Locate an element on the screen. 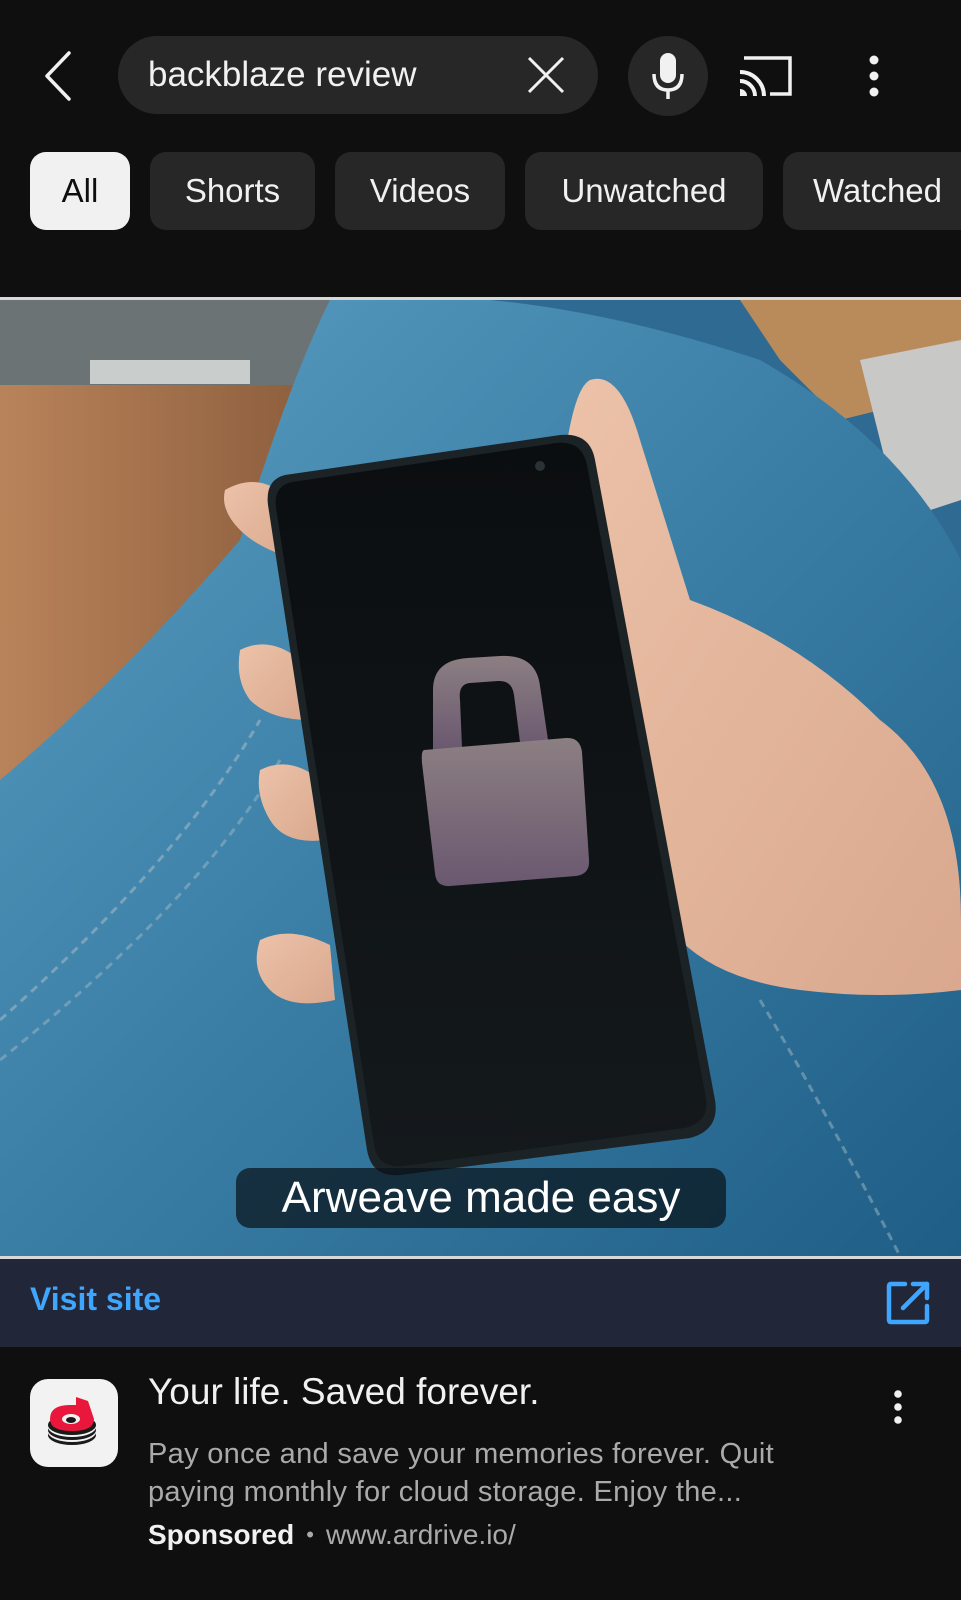 This screenshot has width=961, height=1600. ad-meta: Sponsored • www.ardrive.io/ is located at coordinates (332, 1535).